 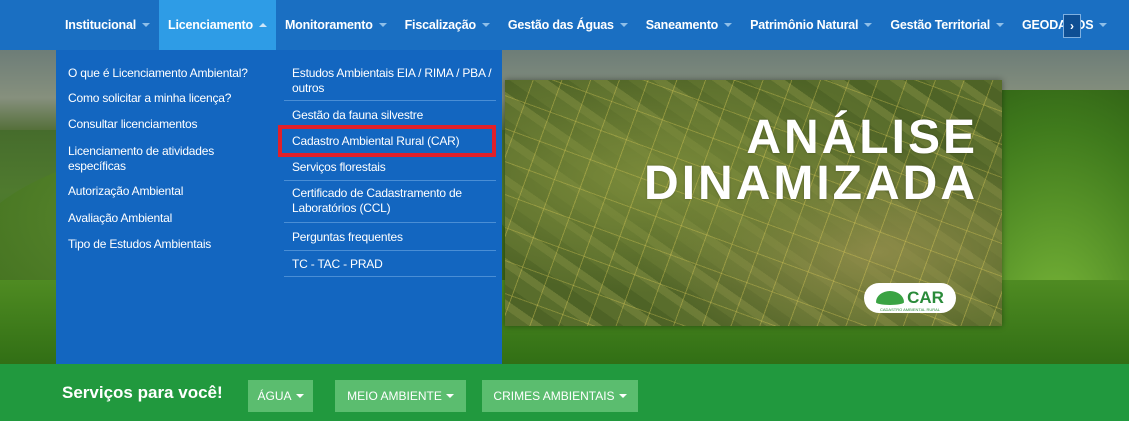 I want to click on nav-item-monitoramento: Monitoramento, so click(x=336, y=25).